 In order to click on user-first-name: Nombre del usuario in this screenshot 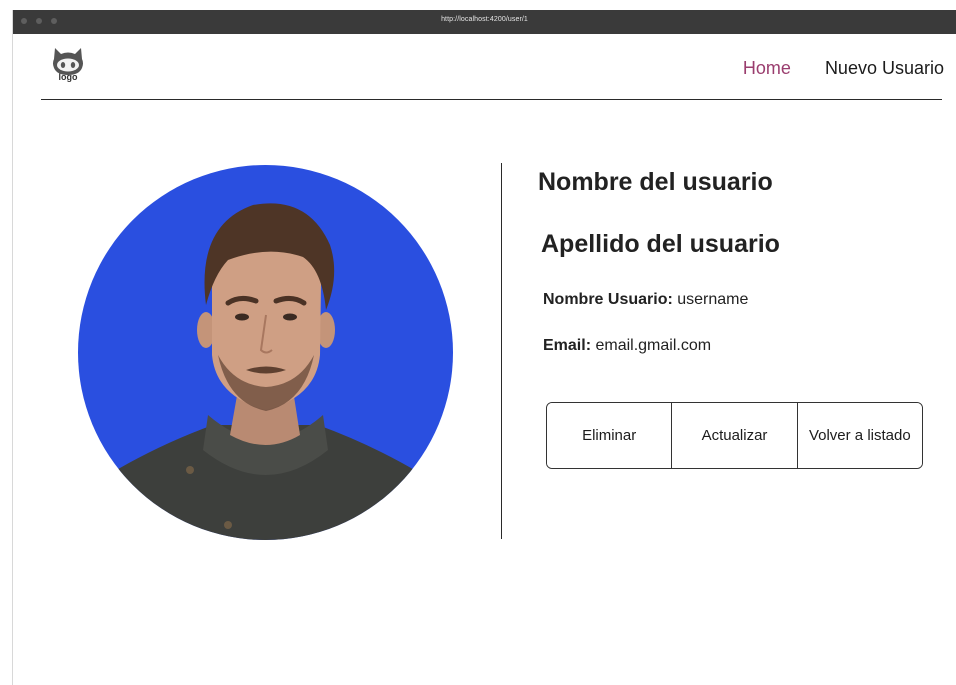, I will do `click(655, 182)`.